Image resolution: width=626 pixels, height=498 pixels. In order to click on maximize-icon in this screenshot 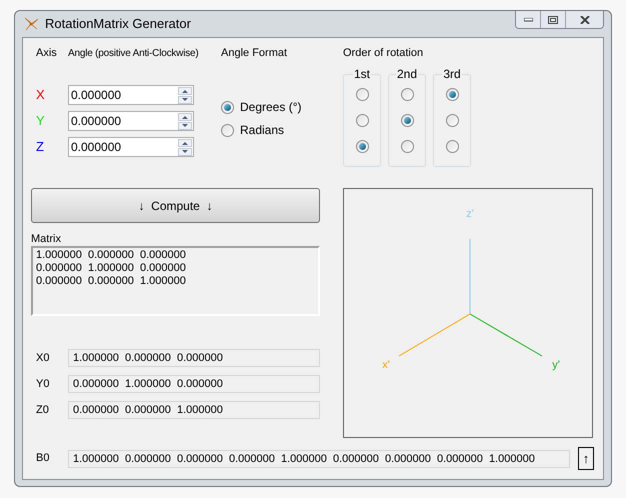, I will do `click(553, 20)`.